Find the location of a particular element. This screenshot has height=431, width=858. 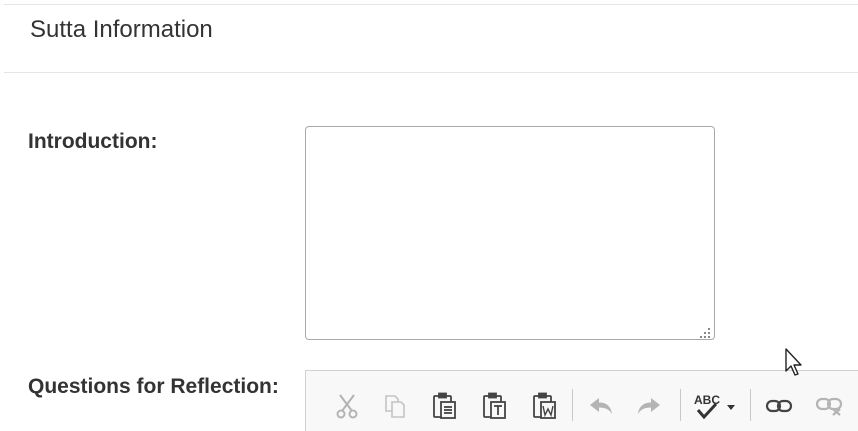

top-divider is located at coordinates (431, 4).